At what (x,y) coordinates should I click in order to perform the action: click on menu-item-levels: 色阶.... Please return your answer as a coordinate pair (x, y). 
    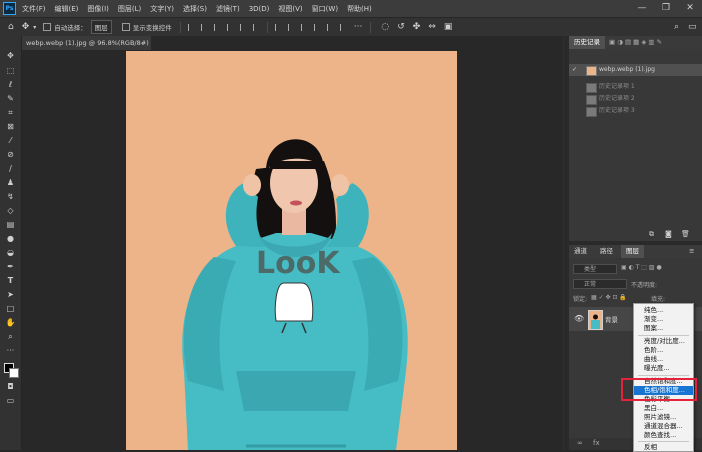
    Looking at the image, I should click on (663, 350).